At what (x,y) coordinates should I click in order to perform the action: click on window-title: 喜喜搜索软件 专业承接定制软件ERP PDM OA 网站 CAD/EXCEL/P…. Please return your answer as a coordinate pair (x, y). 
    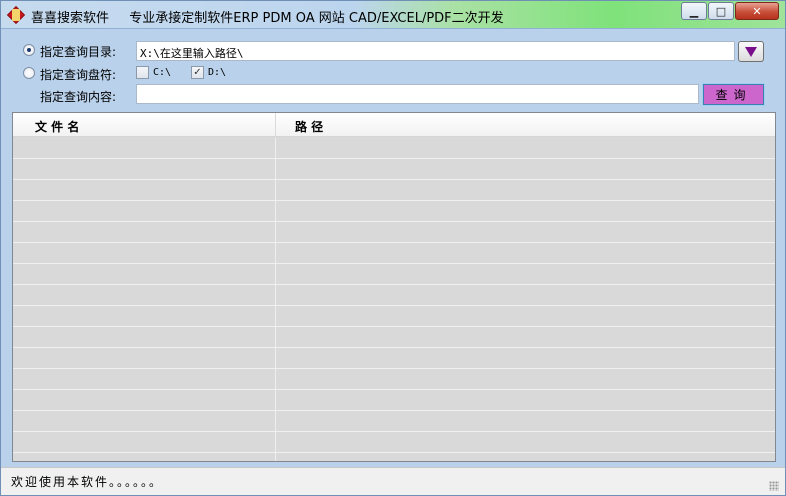
    Looking at the image, I should click on (267, 16).